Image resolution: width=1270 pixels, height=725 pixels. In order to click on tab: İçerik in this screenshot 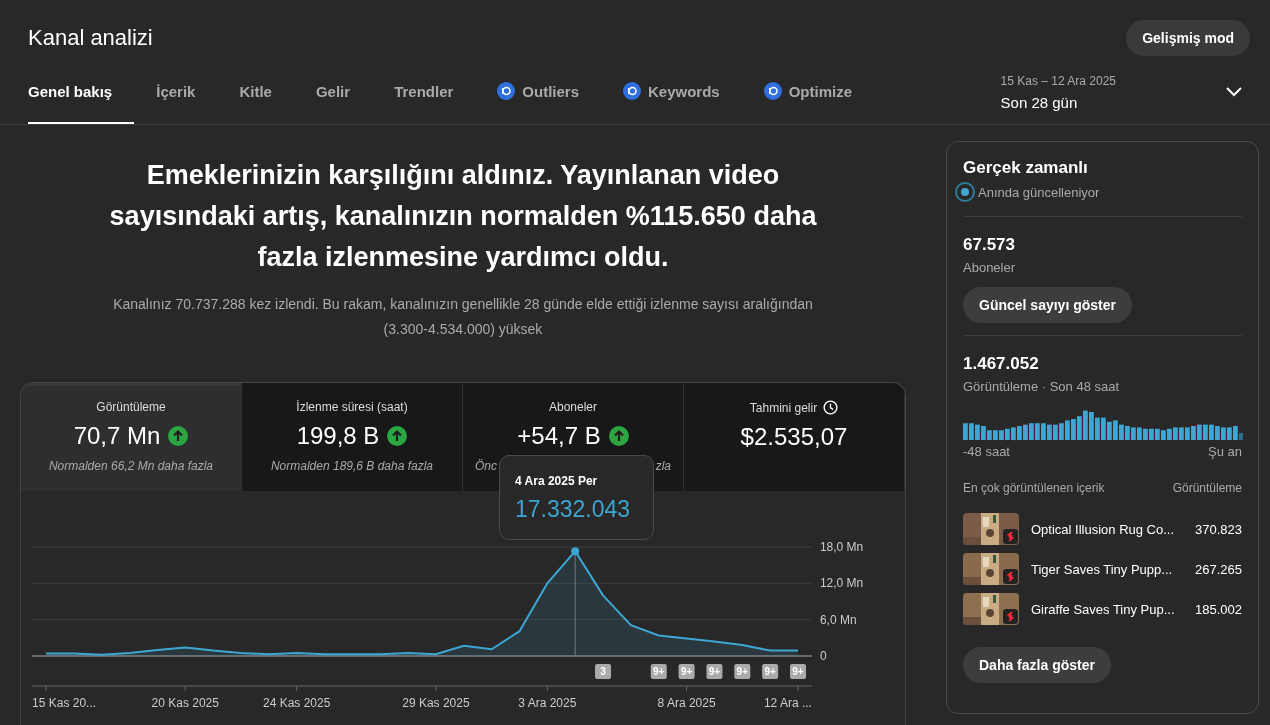, I will do `click(176, 92)`.